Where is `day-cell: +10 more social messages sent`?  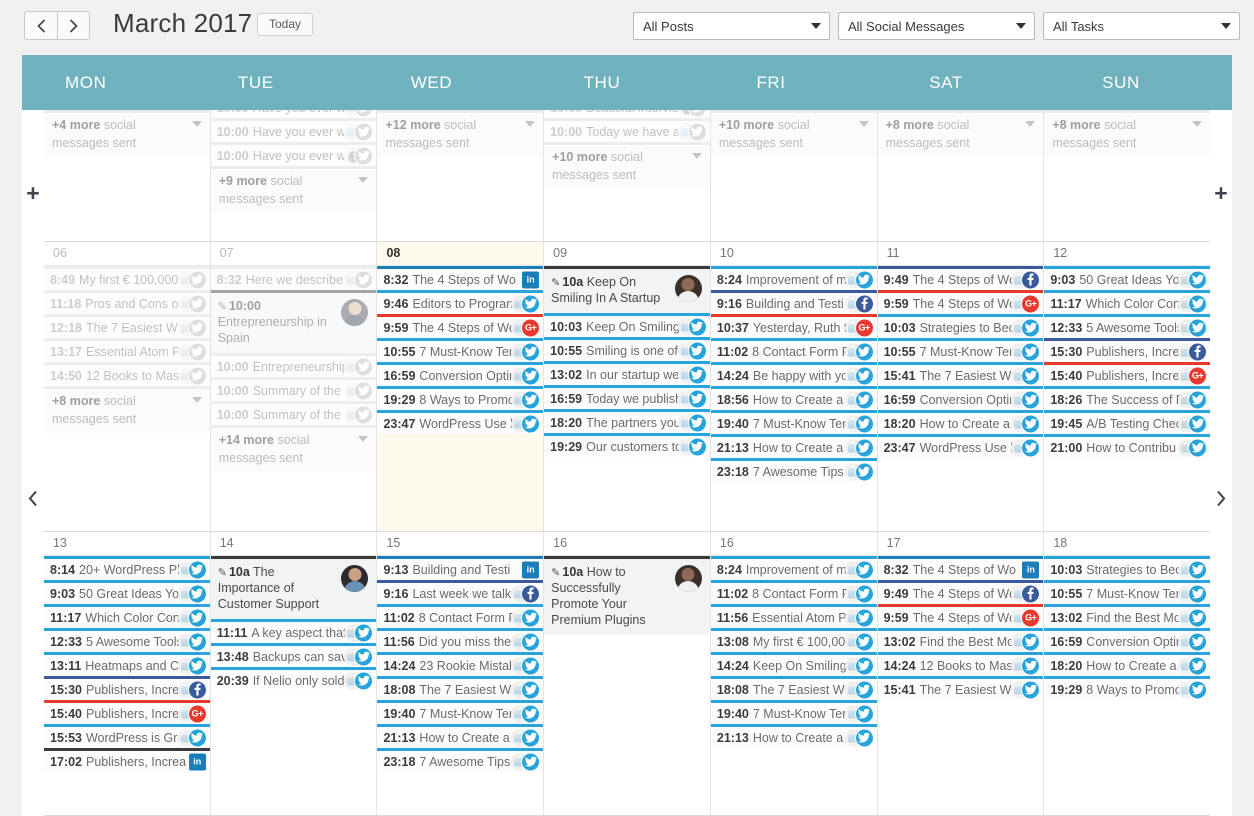 day-cell: +10 more social messages sent is located at coordinates (794, 176).